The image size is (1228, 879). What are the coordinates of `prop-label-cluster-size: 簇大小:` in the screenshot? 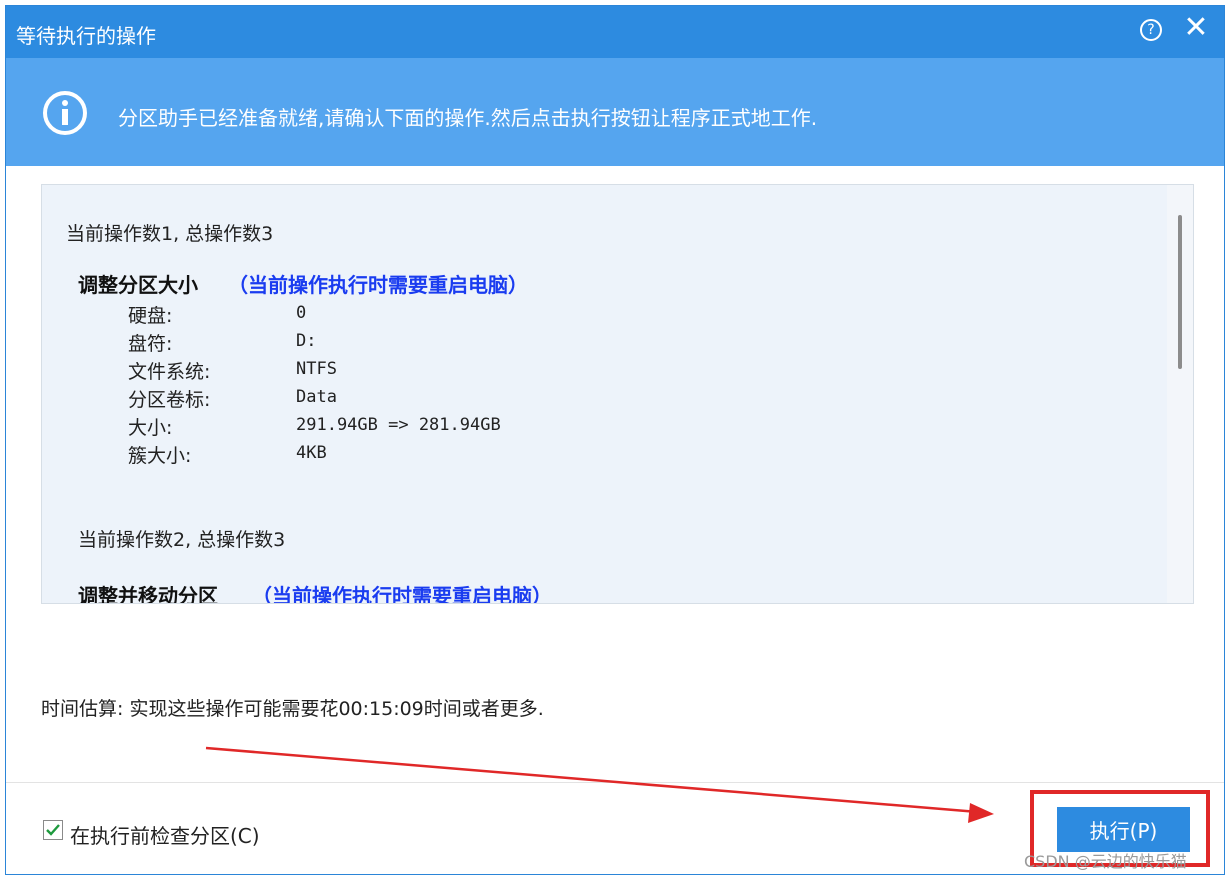 It's located at (160, 456).